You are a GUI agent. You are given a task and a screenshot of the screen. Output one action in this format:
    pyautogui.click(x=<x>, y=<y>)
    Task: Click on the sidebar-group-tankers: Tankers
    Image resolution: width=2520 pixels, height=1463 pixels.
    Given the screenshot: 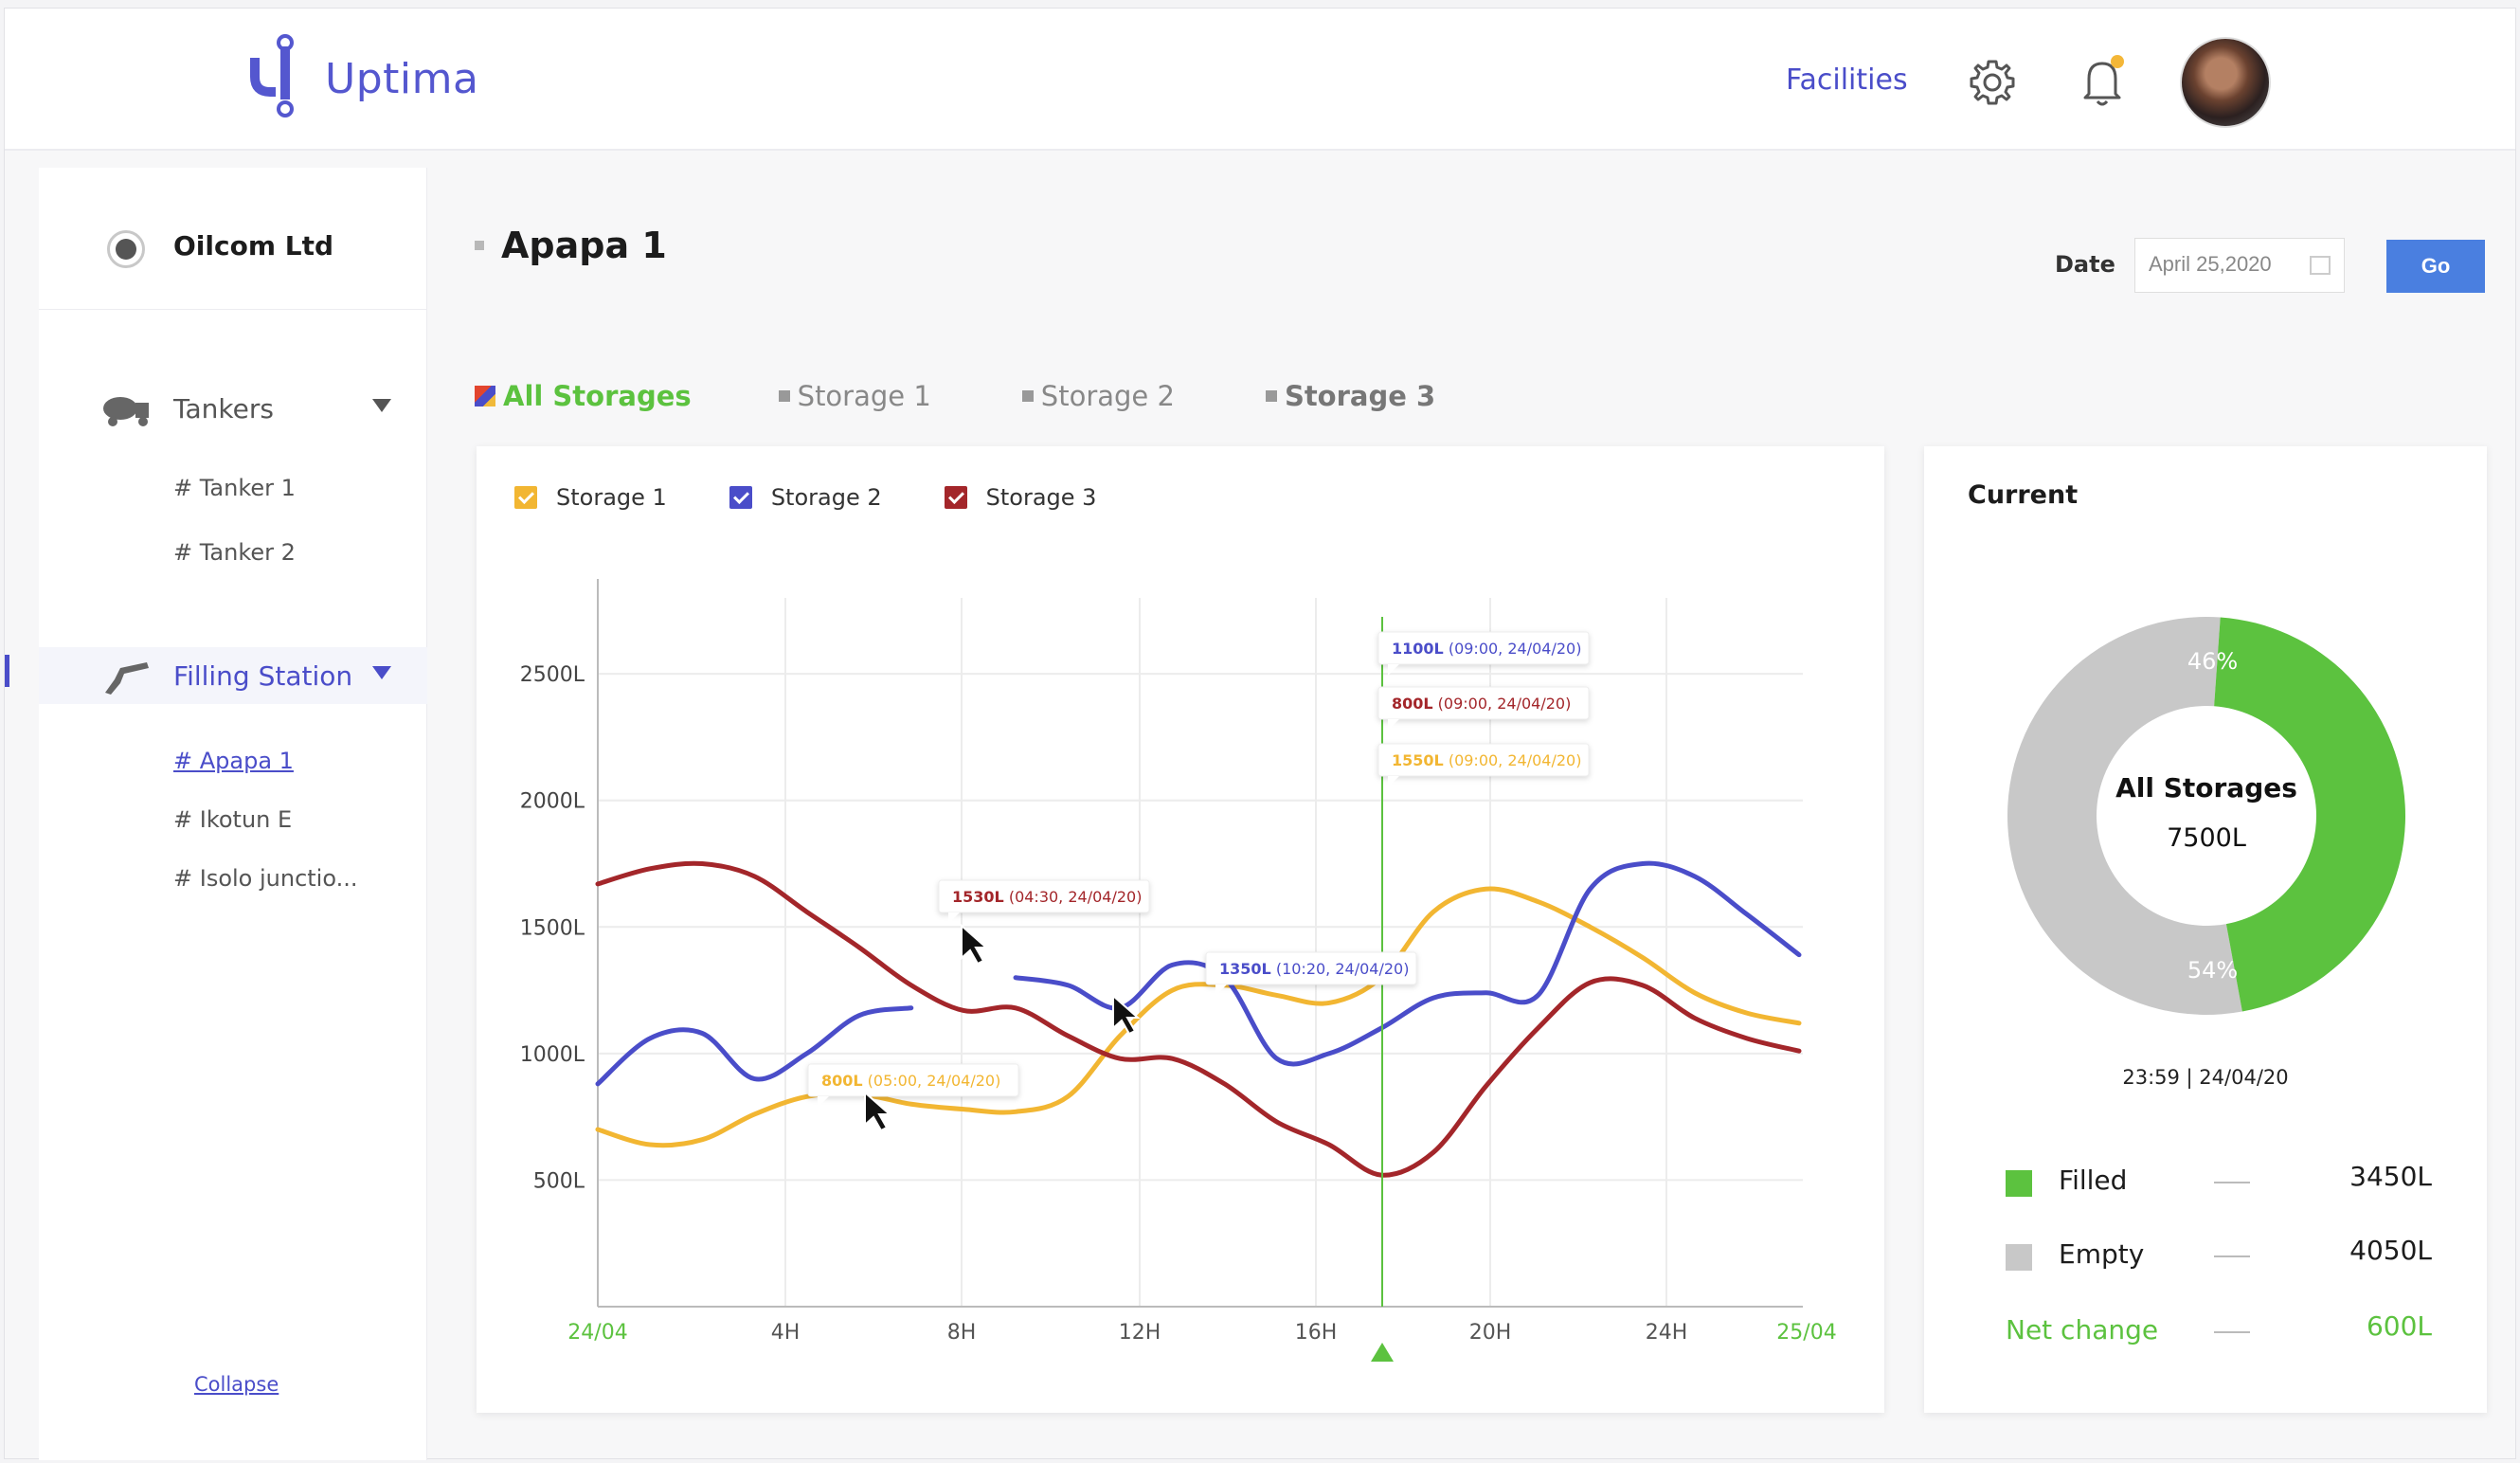 What is the action you would take?
    pyautogui.click(x=233, y=409)
    